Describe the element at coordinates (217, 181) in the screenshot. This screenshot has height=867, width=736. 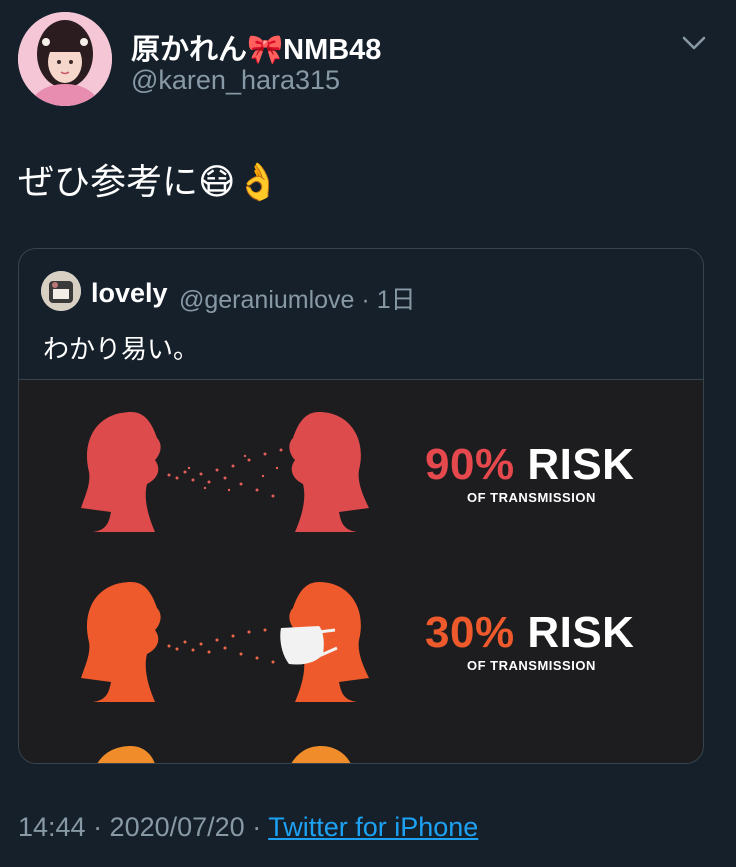
I see `mask-face-emoji-icon: 😷` at that location.